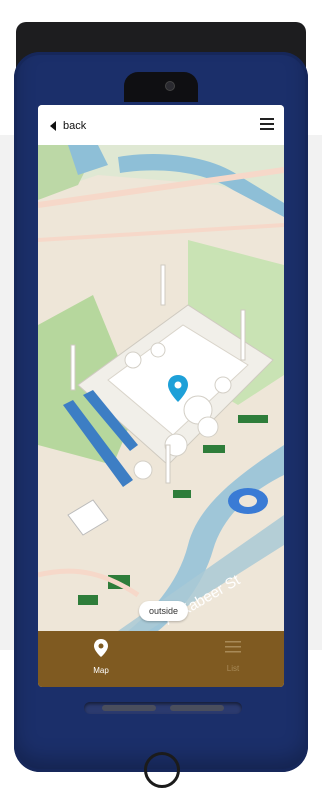 The width and height of the screenshot is (322, 788). Describe the element at coordinates (75, 126) in the screenshot. I see `back-label: back` at that location.